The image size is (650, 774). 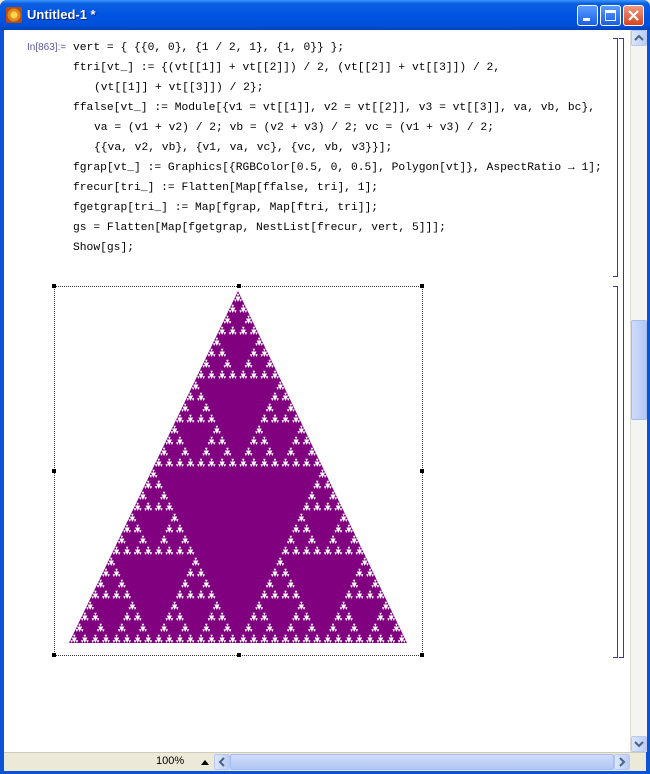 What do you see at coordinates (54, 286) in the screenshot?
I see `resize-handle-top-left` at bounding box center [54, 286].